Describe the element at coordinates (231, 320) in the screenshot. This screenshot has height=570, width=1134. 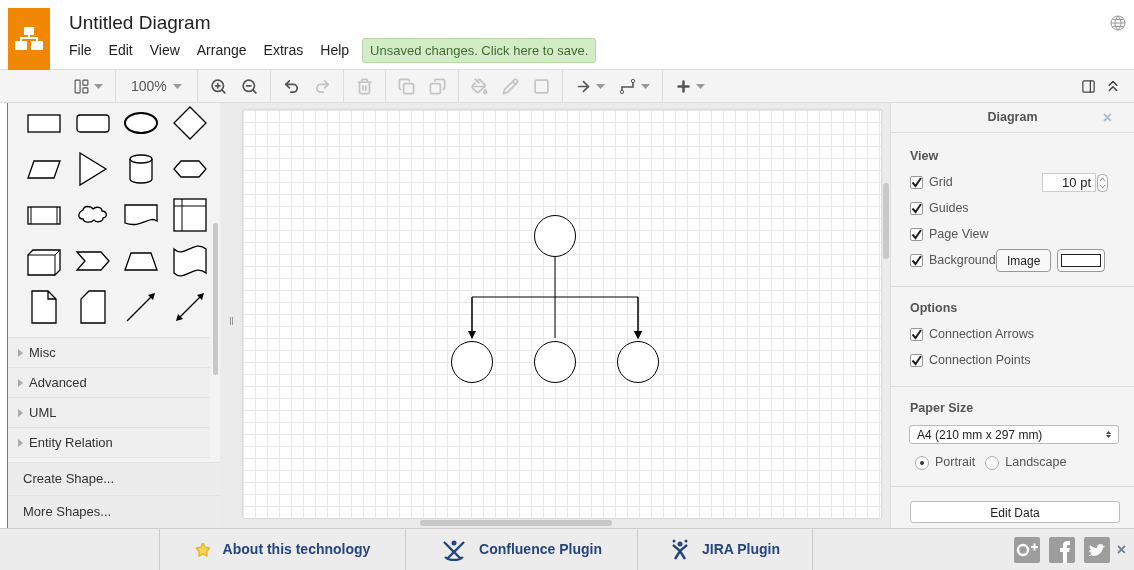
I see `resize-handle` at that location.